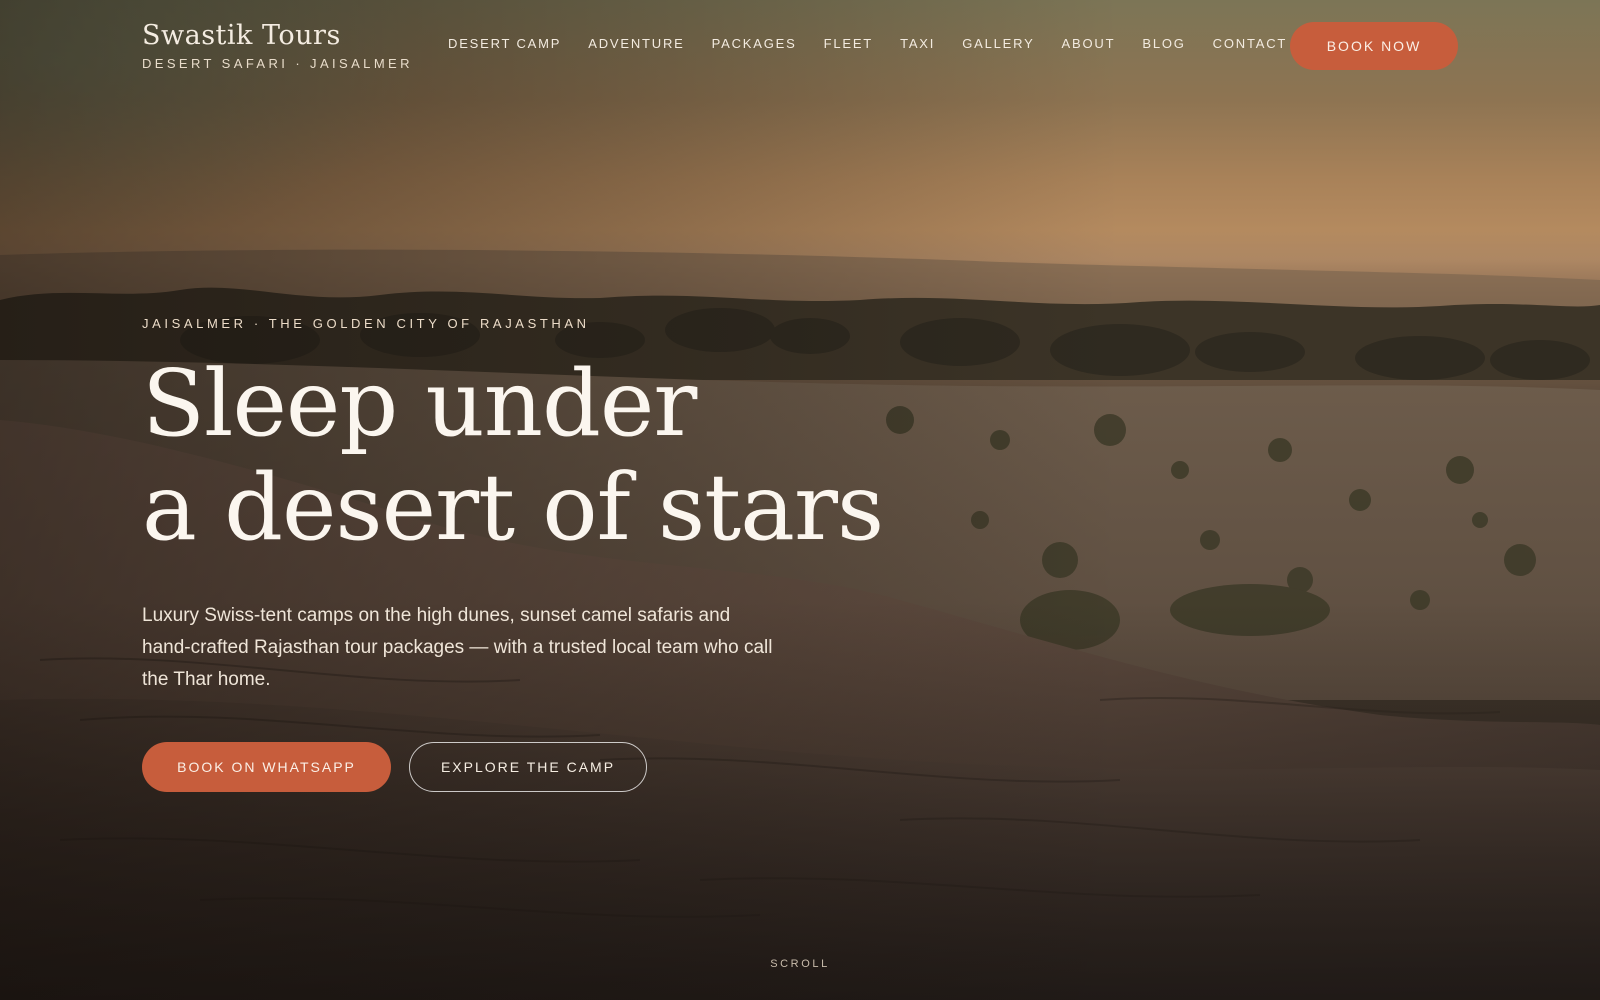 This screenshot has height=1000, width=1600. What do you see at coordinates (754, 43) in the screenshot?
I see `nav-item-packages: PACKAGES` at bounding box center [754, 43].